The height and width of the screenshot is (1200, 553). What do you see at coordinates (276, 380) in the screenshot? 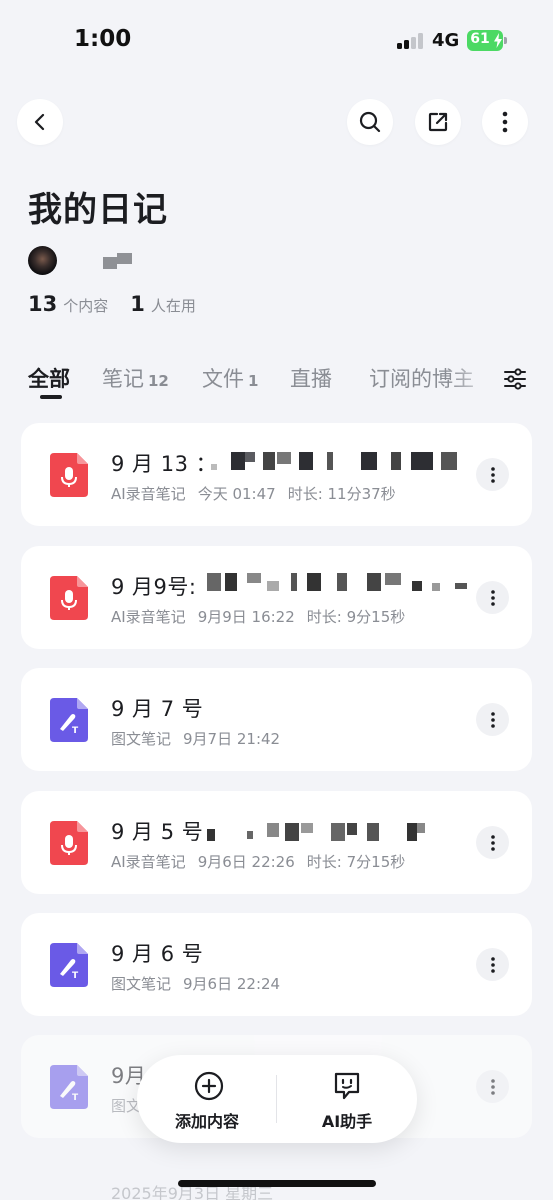
I see `tab-bar: 全部 笔记 12 文件 1 直播 订阅的博主` at bounding box center [276, 380].